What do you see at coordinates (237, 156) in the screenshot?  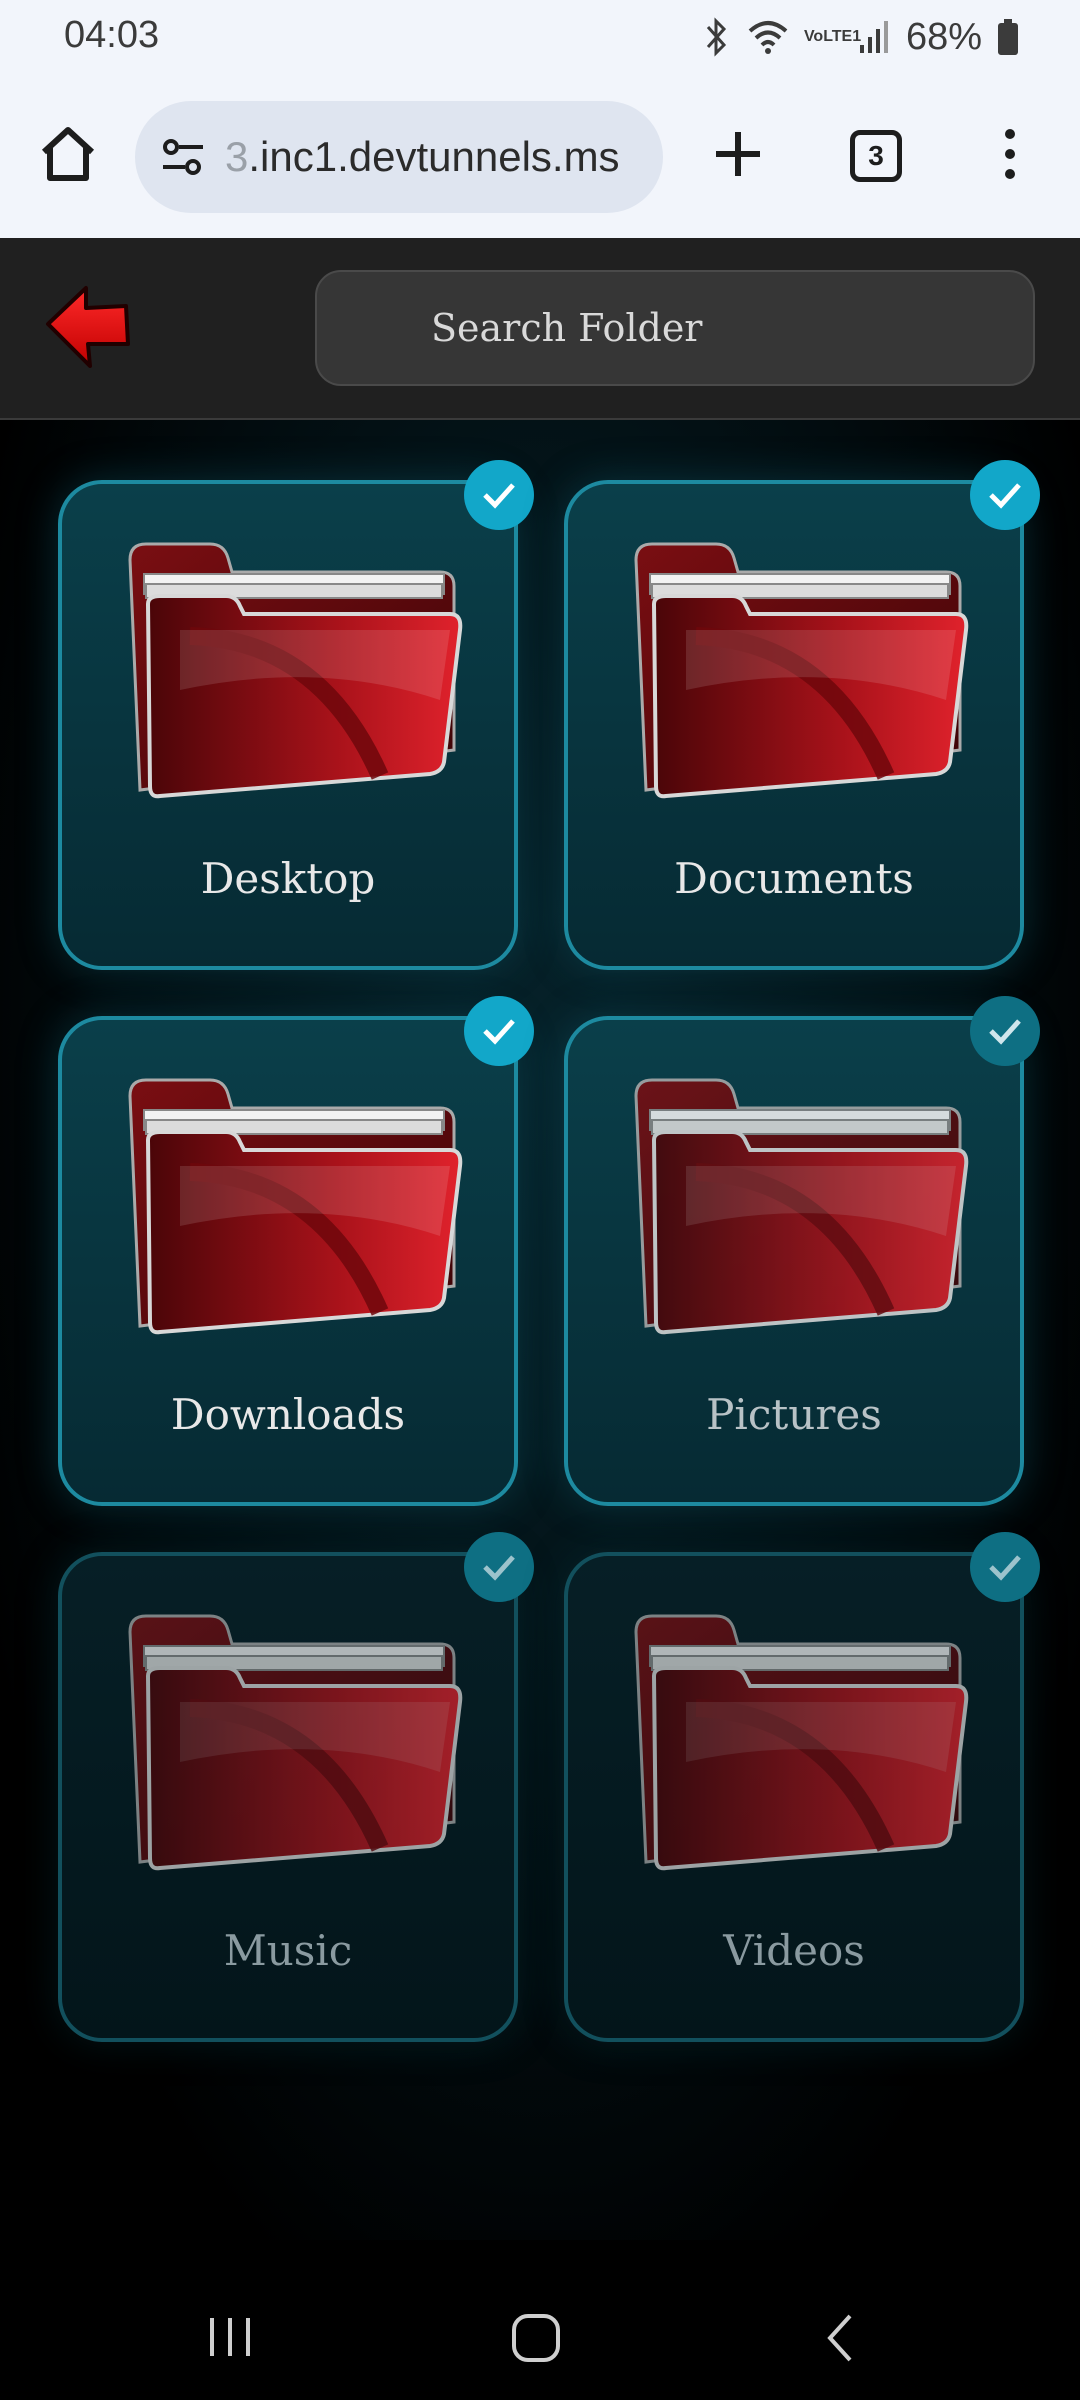 I see `url-text-faded: 3` at bounding box center [237, 156].